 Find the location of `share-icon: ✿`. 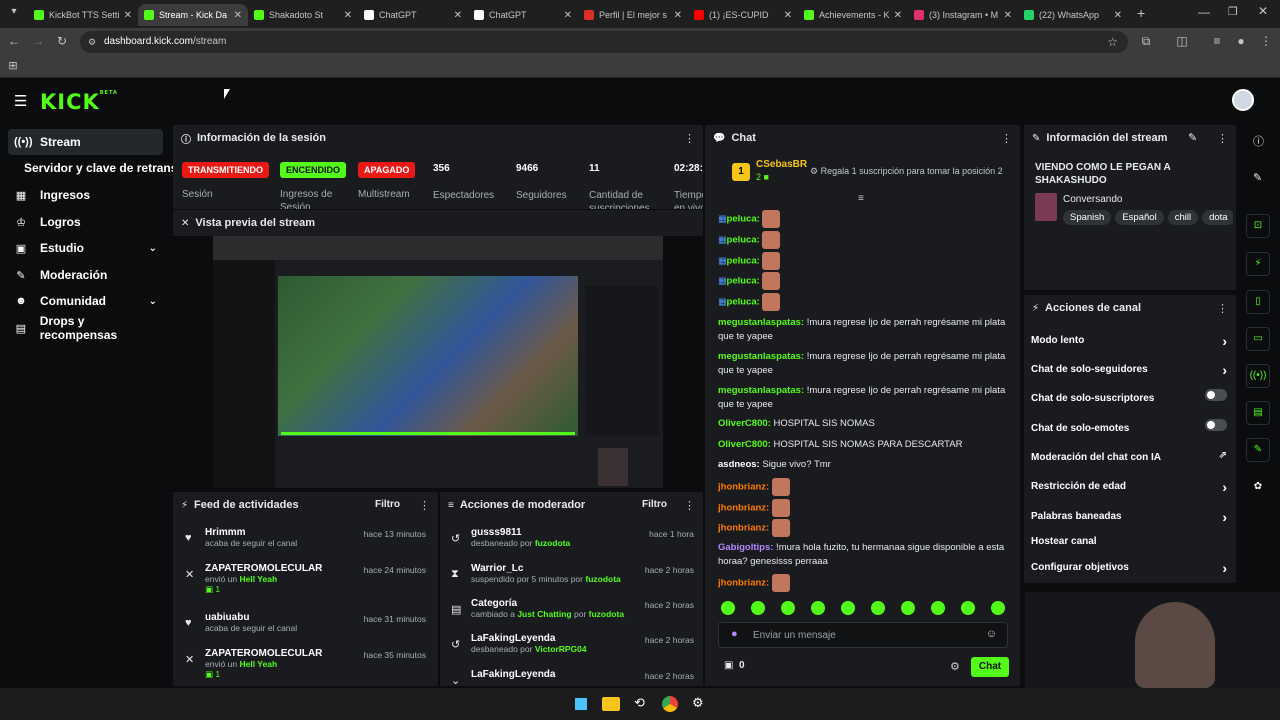

share-icon: ✿ is located at coordinates (1258, 488).